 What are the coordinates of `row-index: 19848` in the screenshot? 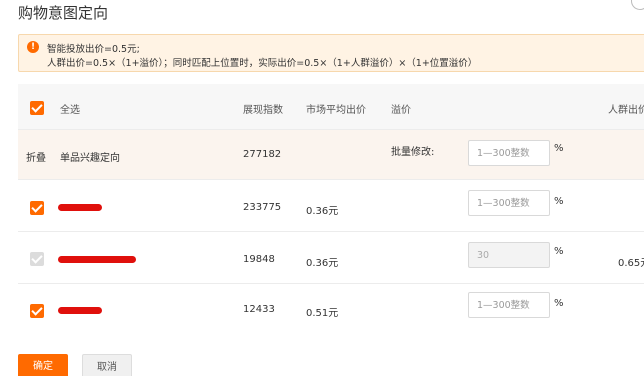 It's located at (259, 259).